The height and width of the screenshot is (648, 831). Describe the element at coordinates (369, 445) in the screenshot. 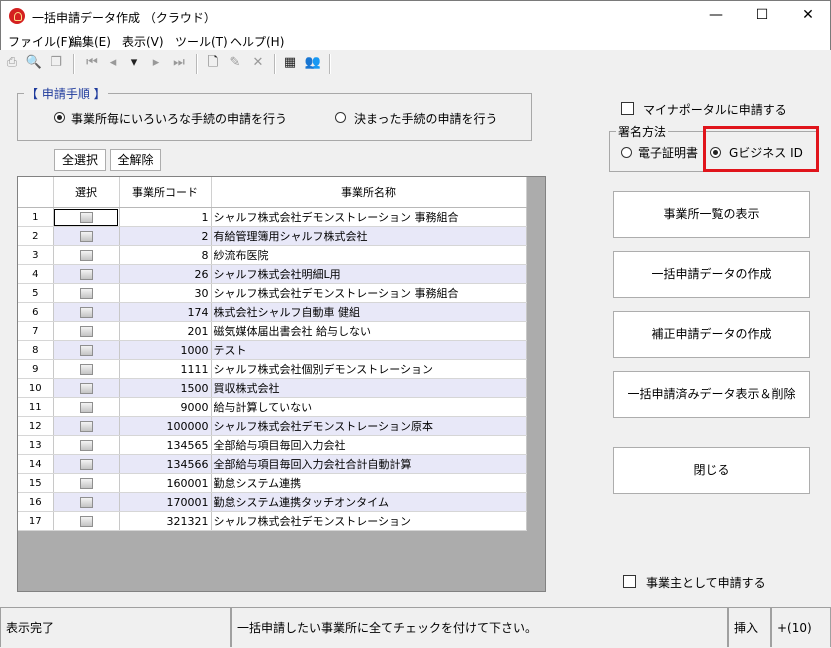

I see `office-name-cell: 全部給与項目毎回入力会社` at that location.